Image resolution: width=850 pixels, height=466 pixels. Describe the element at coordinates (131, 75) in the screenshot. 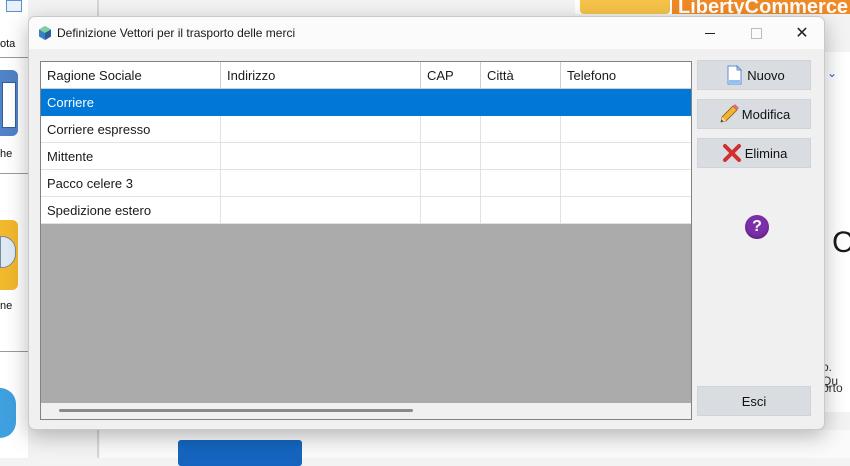

I see `column-header-ragione-sociale: Ragione Sociale` at that location.